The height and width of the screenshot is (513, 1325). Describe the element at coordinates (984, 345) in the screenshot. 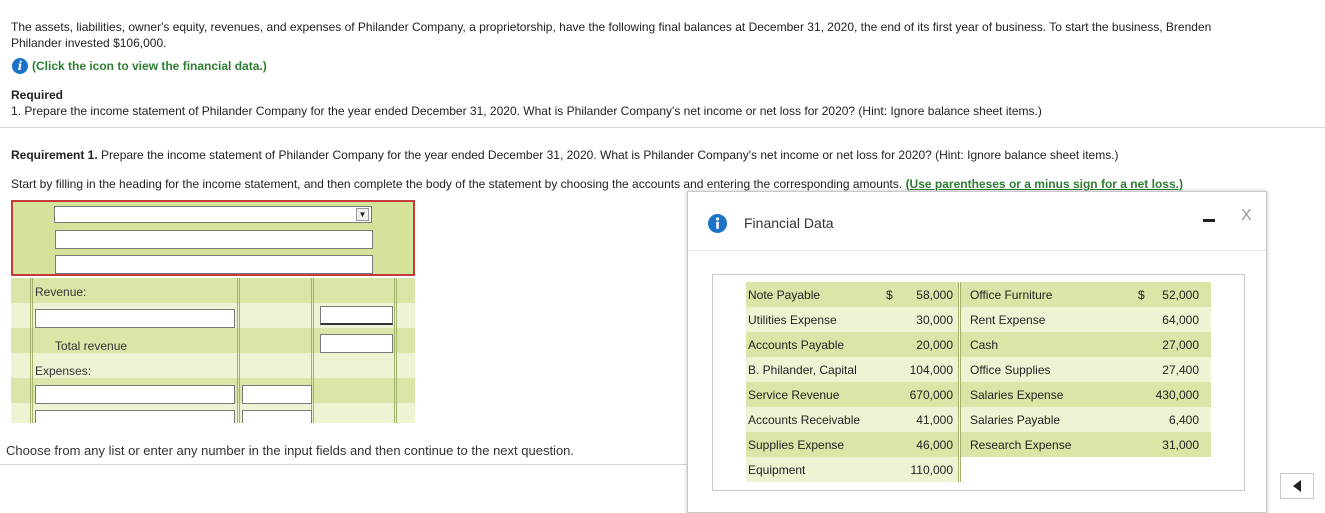

I see `account-name: Cash` at that location.